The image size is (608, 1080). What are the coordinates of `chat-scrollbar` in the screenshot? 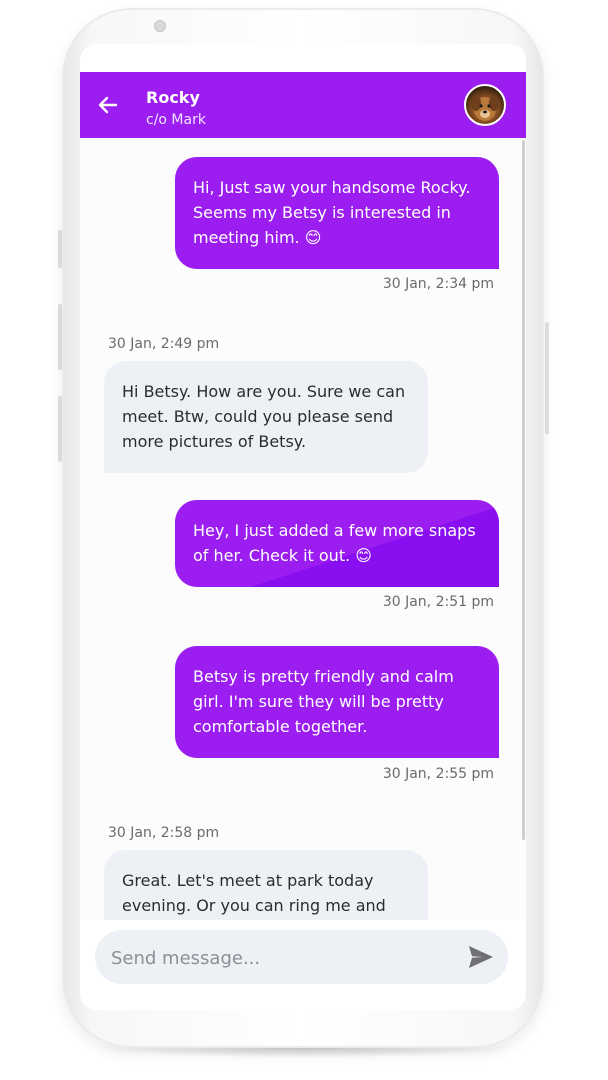 It's located at (523, 490).